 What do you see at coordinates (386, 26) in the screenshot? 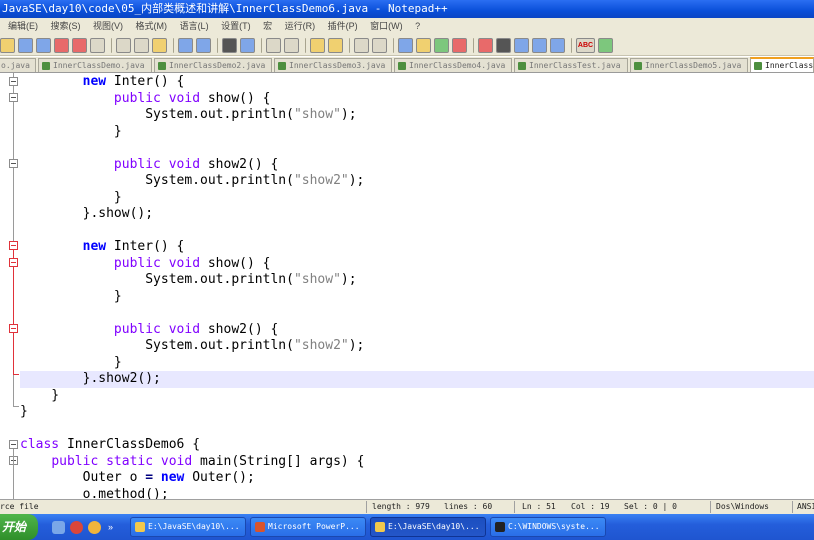
I see `menu-window: 窗口(W)` at bounding box center [386, 26].